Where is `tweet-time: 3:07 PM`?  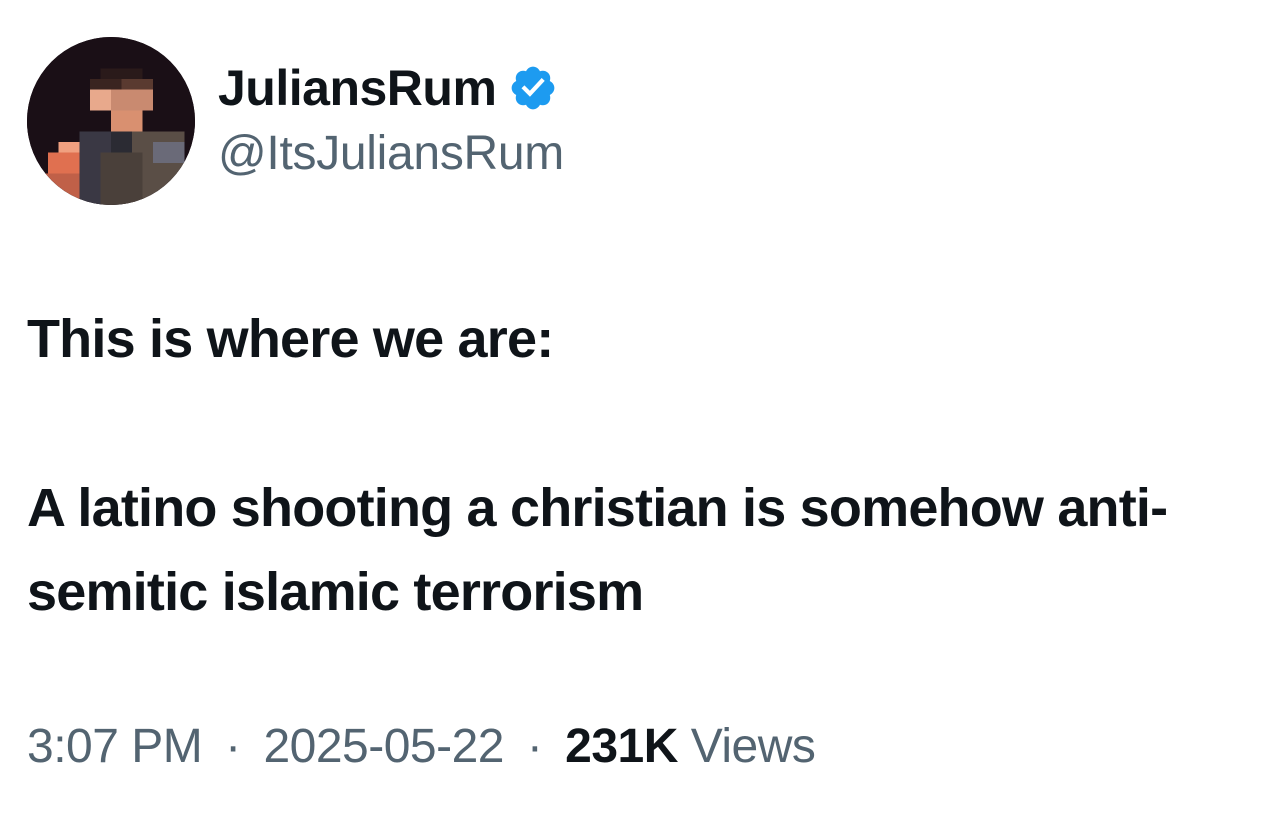 tweet-time: 3:07 PM is located at coordinates (115, 746).